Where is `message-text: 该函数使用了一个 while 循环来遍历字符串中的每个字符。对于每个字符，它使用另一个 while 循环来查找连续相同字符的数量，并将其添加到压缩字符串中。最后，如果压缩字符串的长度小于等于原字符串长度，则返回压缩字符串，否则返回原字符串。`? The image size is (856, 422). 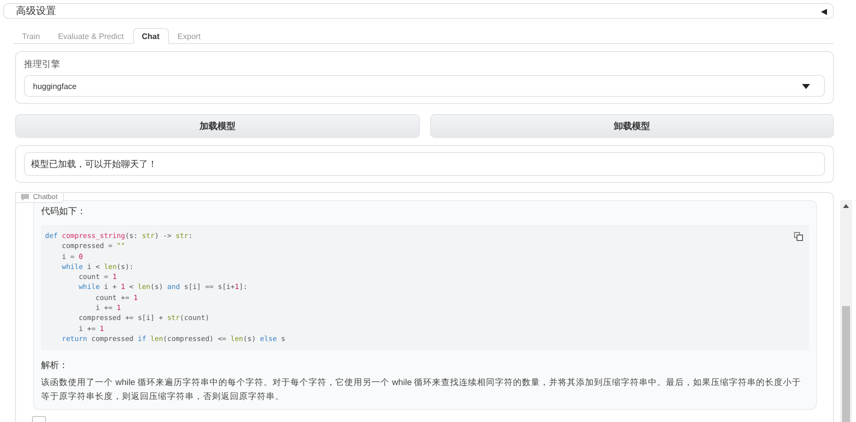 message-text: 该函数使用了一个 while 循环来遍历字符串中的每个字符。对于每个字符，它使用另一个 while 循环来查找连续相同字符的数量，并将其添加到压缩字符串中。最后，如果压缩字符串的长度小于等于原字符串长度，则返回压缩字符串，否则返回原字符串。 is located at coordinates (421, 390).